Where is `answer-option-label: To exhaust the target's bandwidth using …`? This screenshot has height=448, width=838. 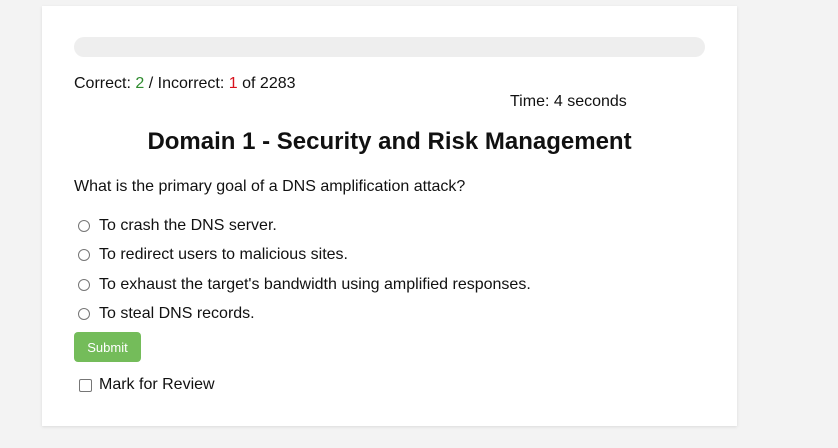 answer-option-label: To exhaust the target's bandwidth using … is located at coordinates (315, 284).